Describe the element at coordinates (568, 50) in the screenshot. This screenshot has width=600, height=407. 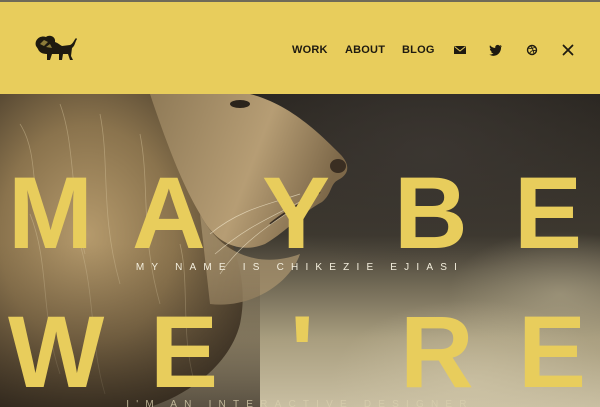
I see `close-icon` at that location.